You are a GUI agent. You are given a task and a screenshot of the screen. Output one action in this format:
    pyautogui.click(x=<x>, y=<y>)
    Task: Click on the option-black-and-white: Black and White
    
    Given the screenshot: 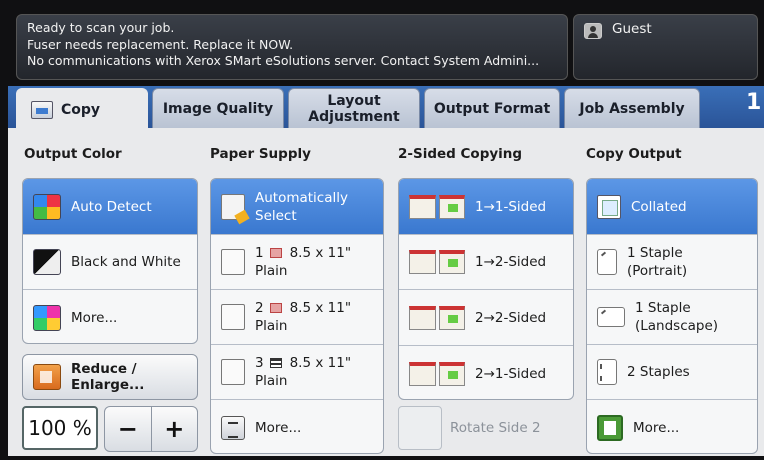 What is the action you would take?
    pyautogui.click(x=110, y=261)
    